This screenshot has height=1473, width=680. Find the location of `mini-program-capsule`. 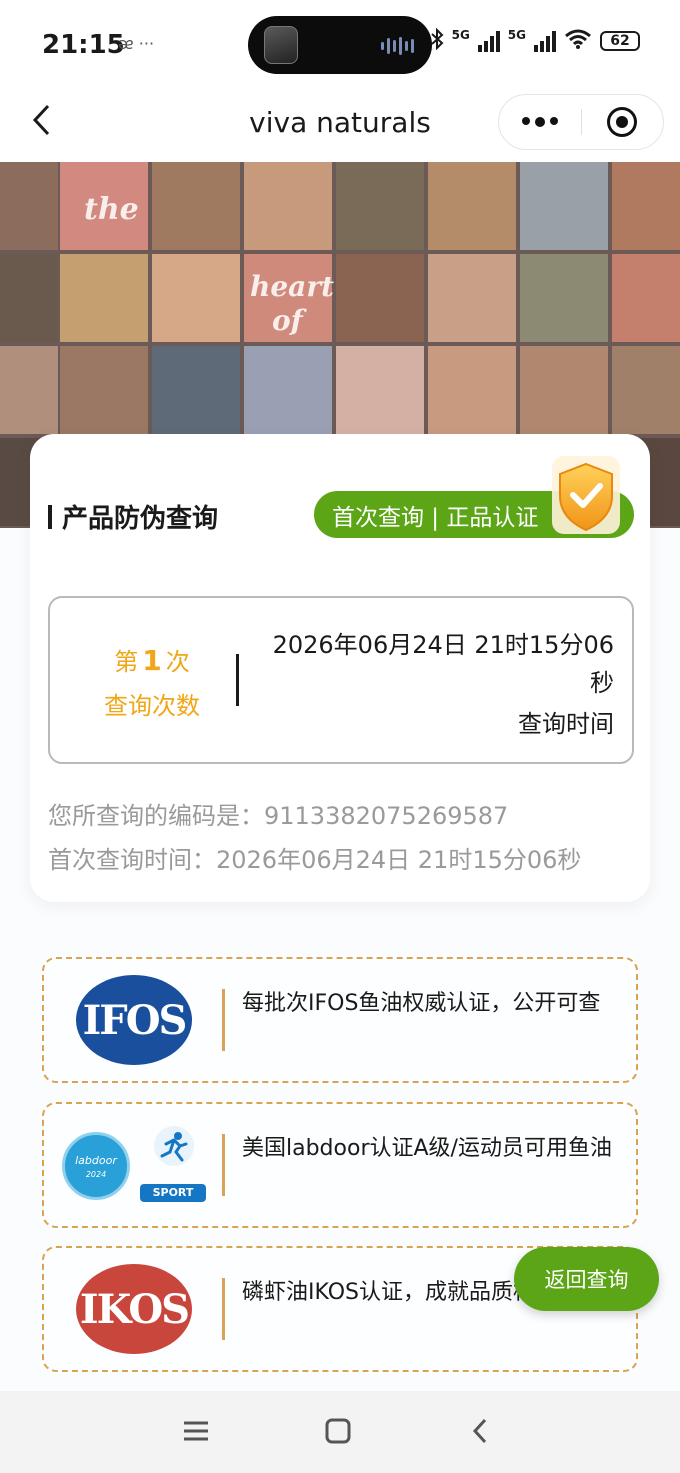

mini-program-capsule is located at coordinates (581, 122).